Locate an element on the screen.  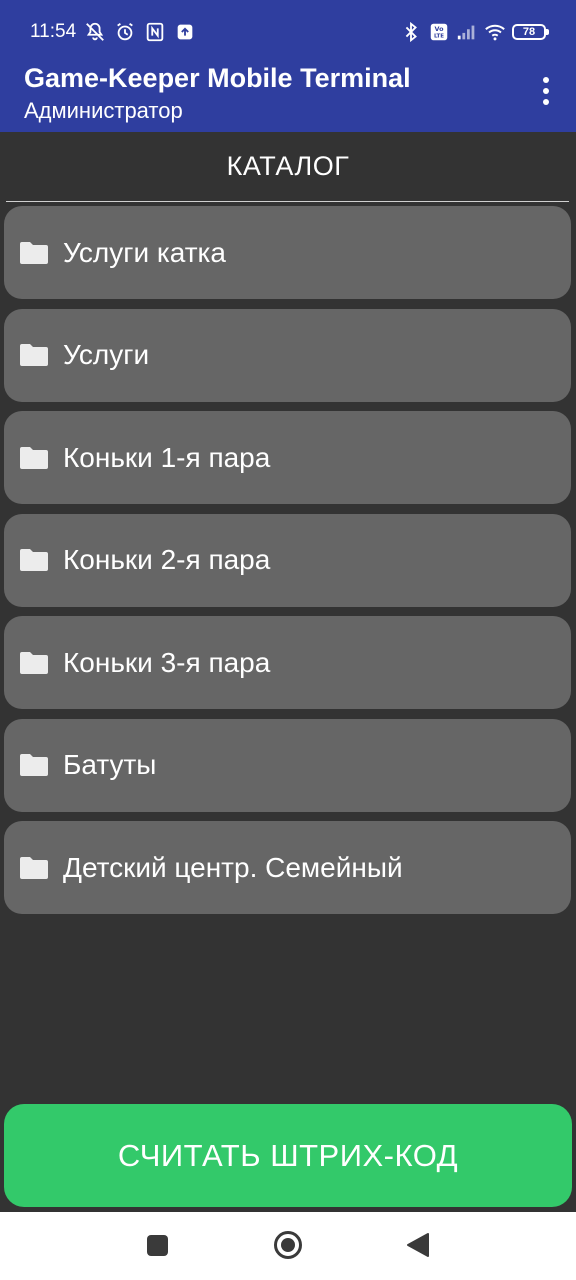
catalog-item: Детский центр. Семейный is located at coordinates (287, 867).